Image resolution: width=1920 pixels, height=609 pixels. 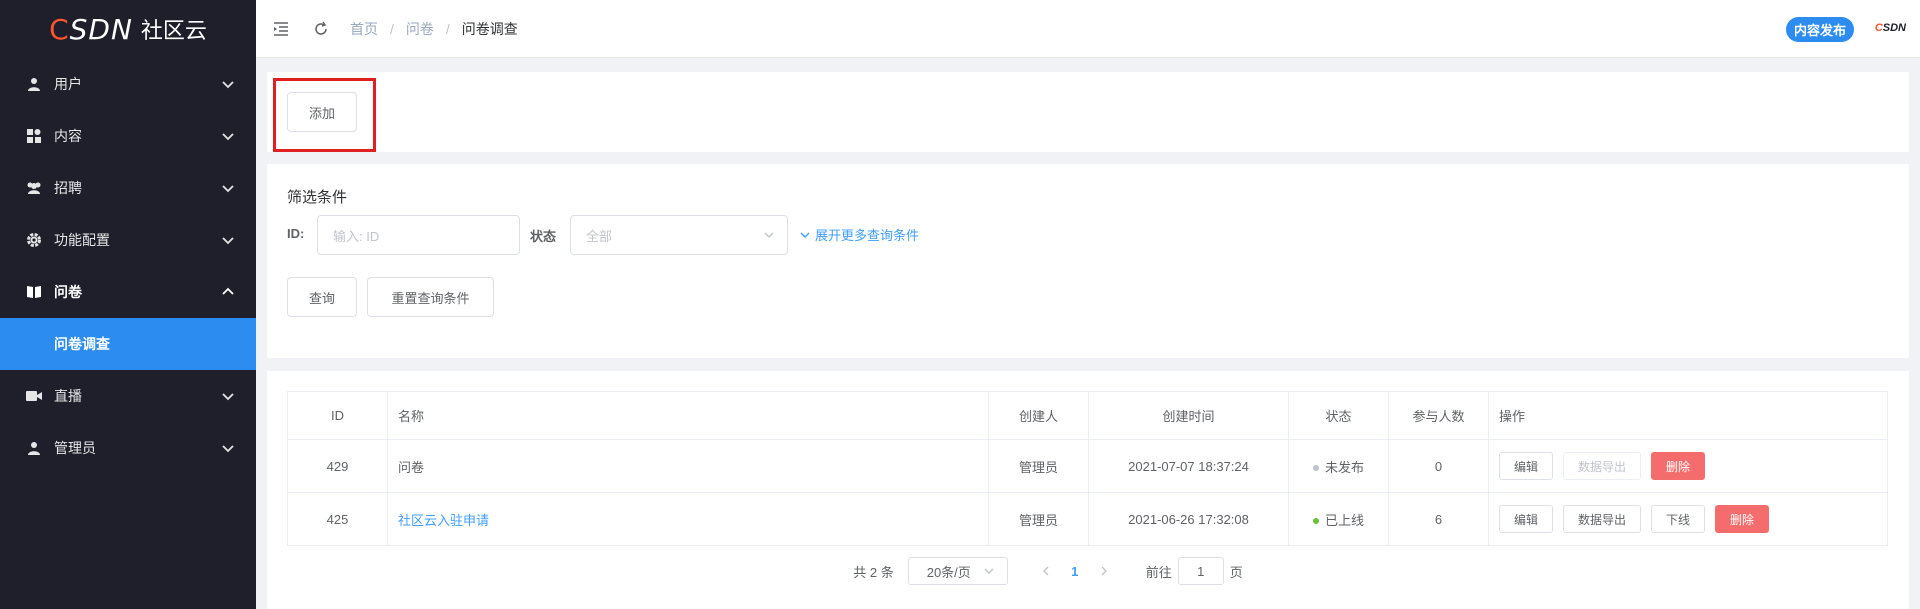 I want to click on cell-created: 2021-07-07 18:37:24, so click(x=1188, y=466).